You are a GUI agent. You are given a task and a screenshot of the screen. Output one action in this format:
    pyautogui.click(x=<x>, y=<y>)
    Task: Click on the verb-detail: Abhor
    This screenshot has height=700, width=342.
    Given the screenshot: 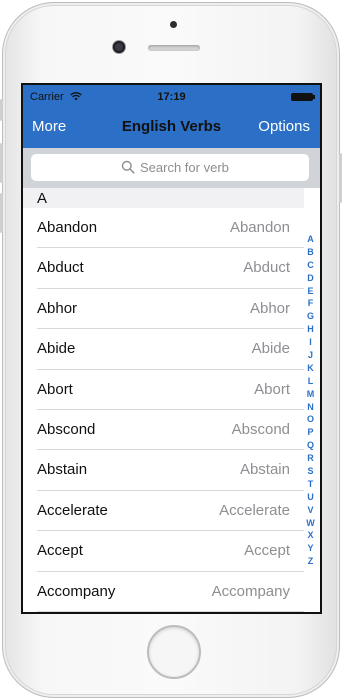 What is the action you would take?
    pyautogui.click(x=269, y=308)
    